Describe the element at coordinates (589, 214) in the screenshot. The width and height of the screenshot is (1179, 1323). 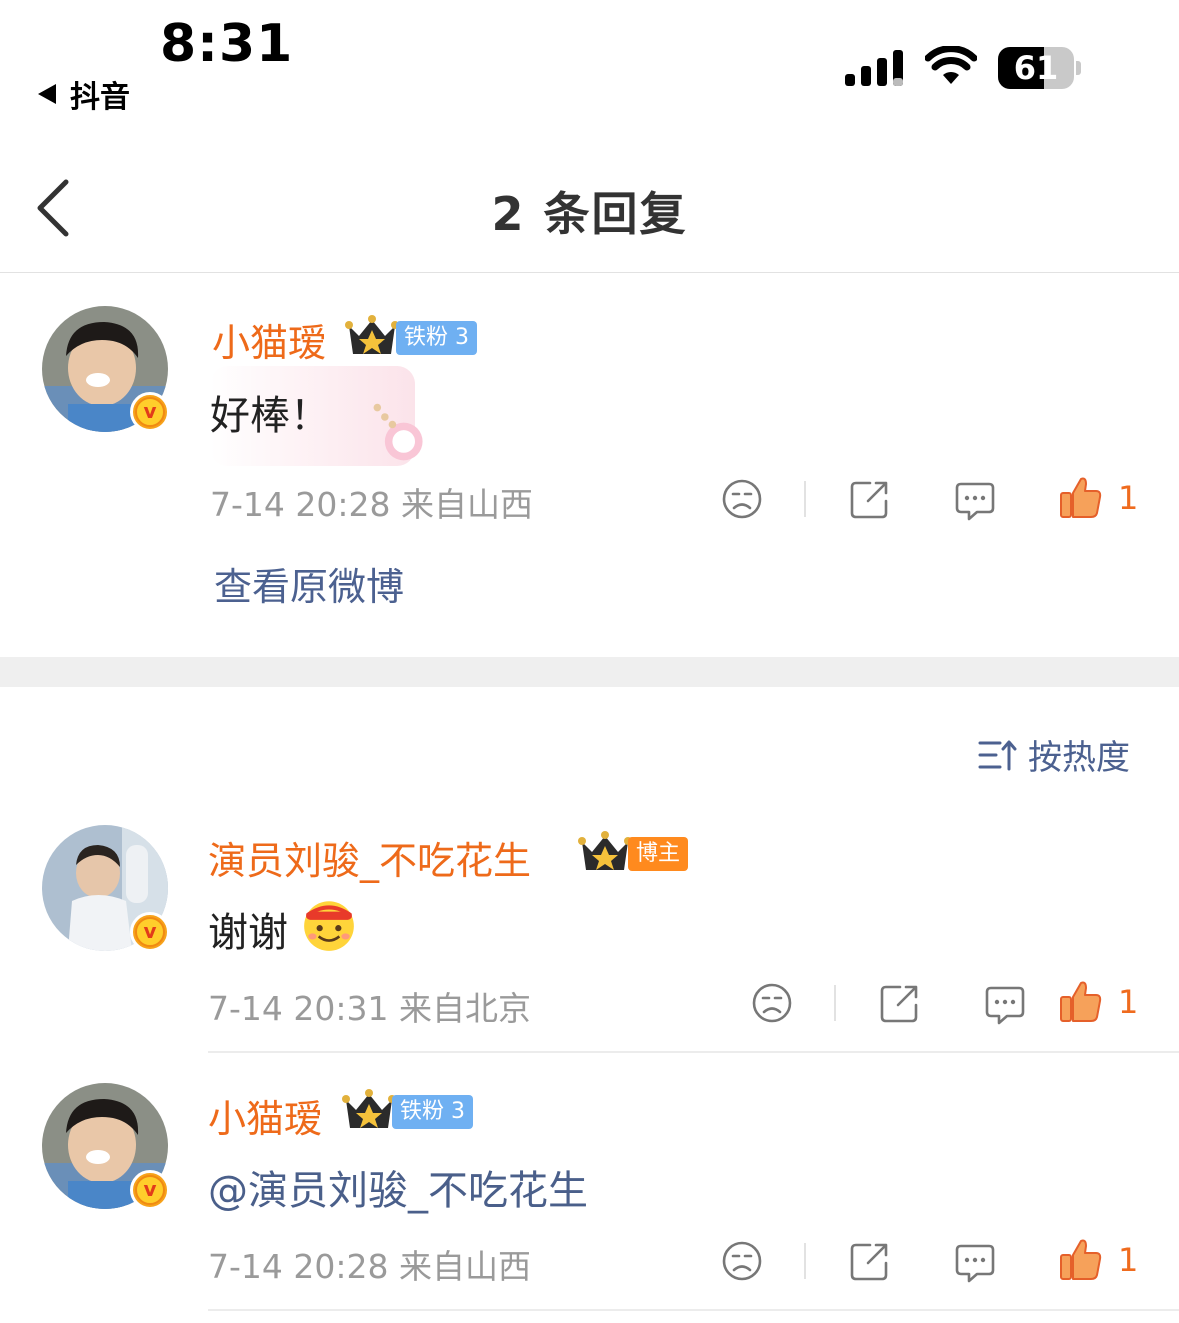
I see `page-title: 2 条回复` at that location.